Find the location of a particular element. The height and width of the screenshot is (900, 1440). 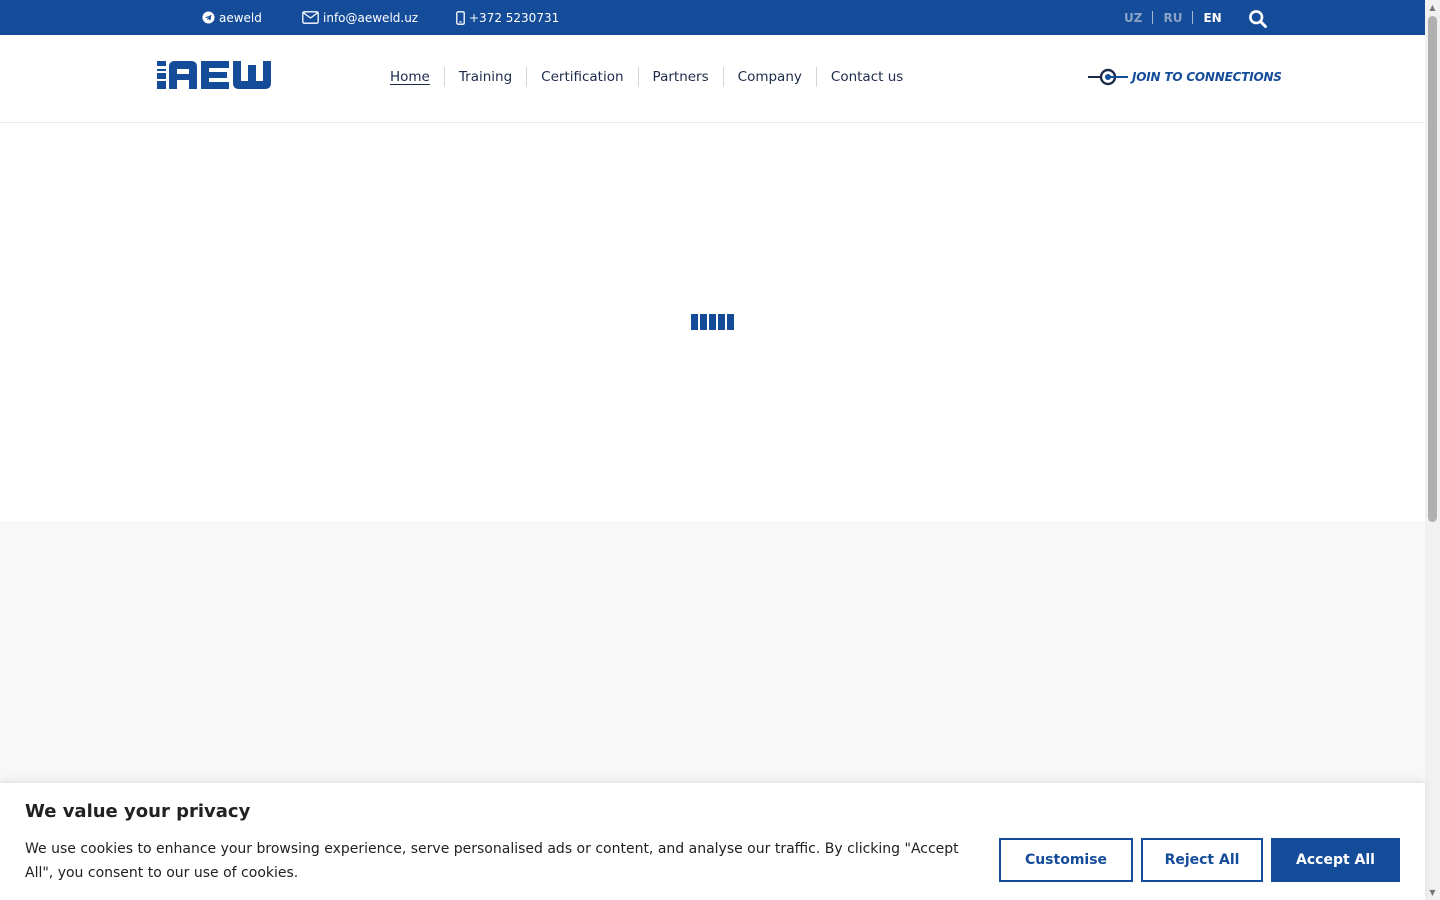

reject-all-button: Reject All is located at coordinates (1202, 860).